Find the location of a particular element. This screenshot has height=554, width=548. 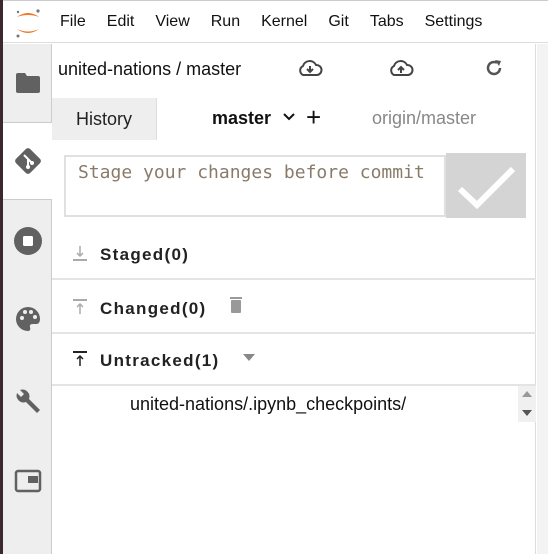

trash-icon is located at coordinates (236, 305).